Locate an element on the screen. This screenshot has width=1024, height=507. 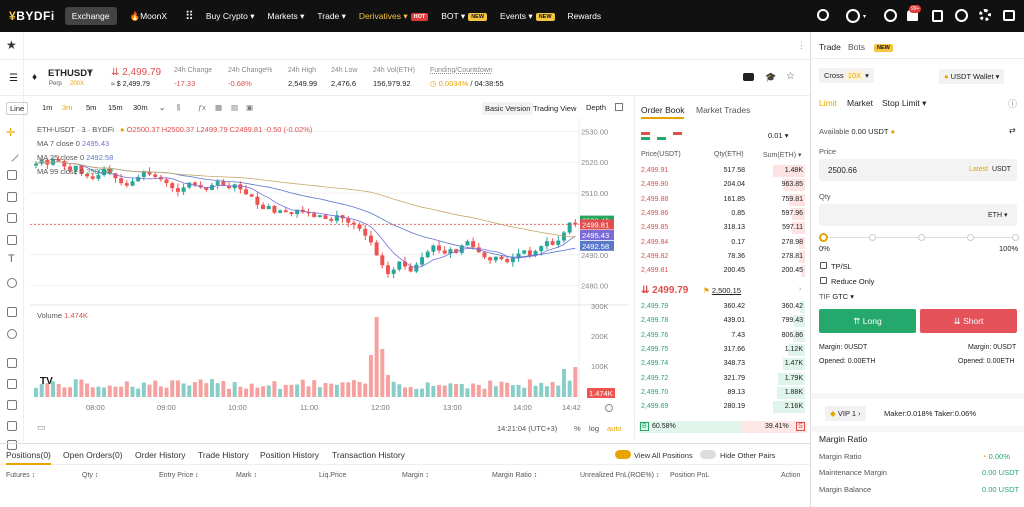
help-icon: ⓘ is located at coordinates (1012, 103).